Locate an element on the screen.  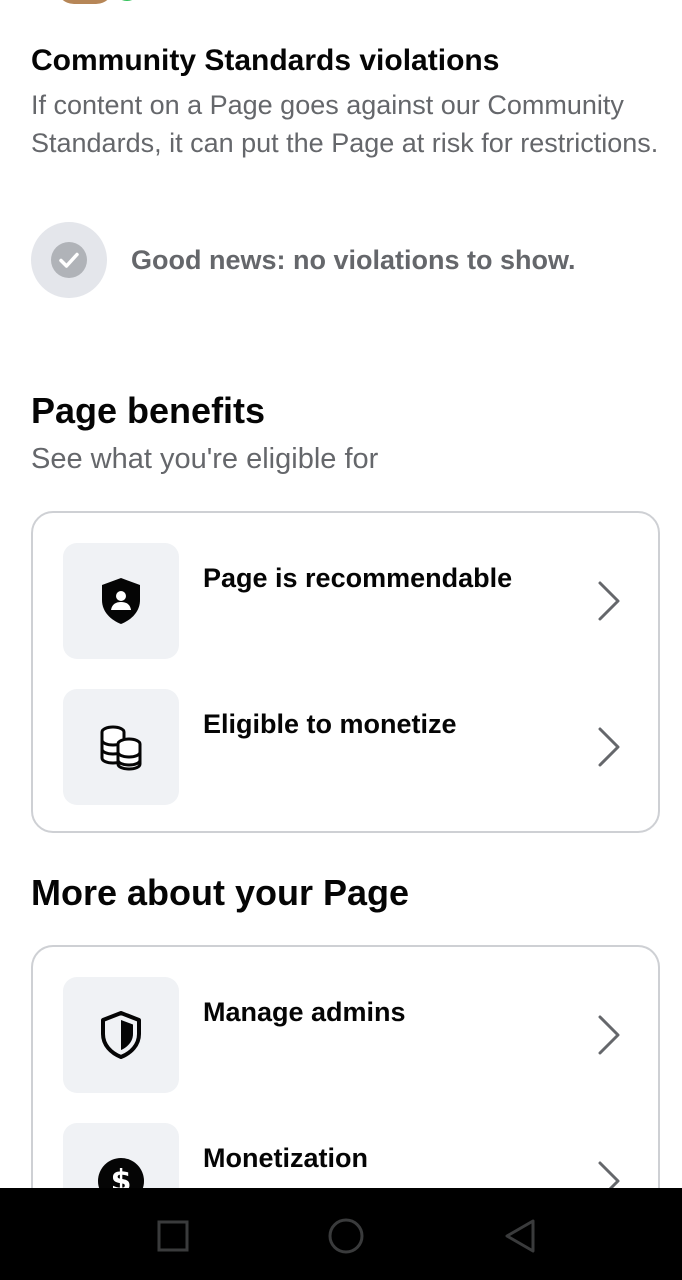
home-circle-icon is located at coordinates (346, 1236).